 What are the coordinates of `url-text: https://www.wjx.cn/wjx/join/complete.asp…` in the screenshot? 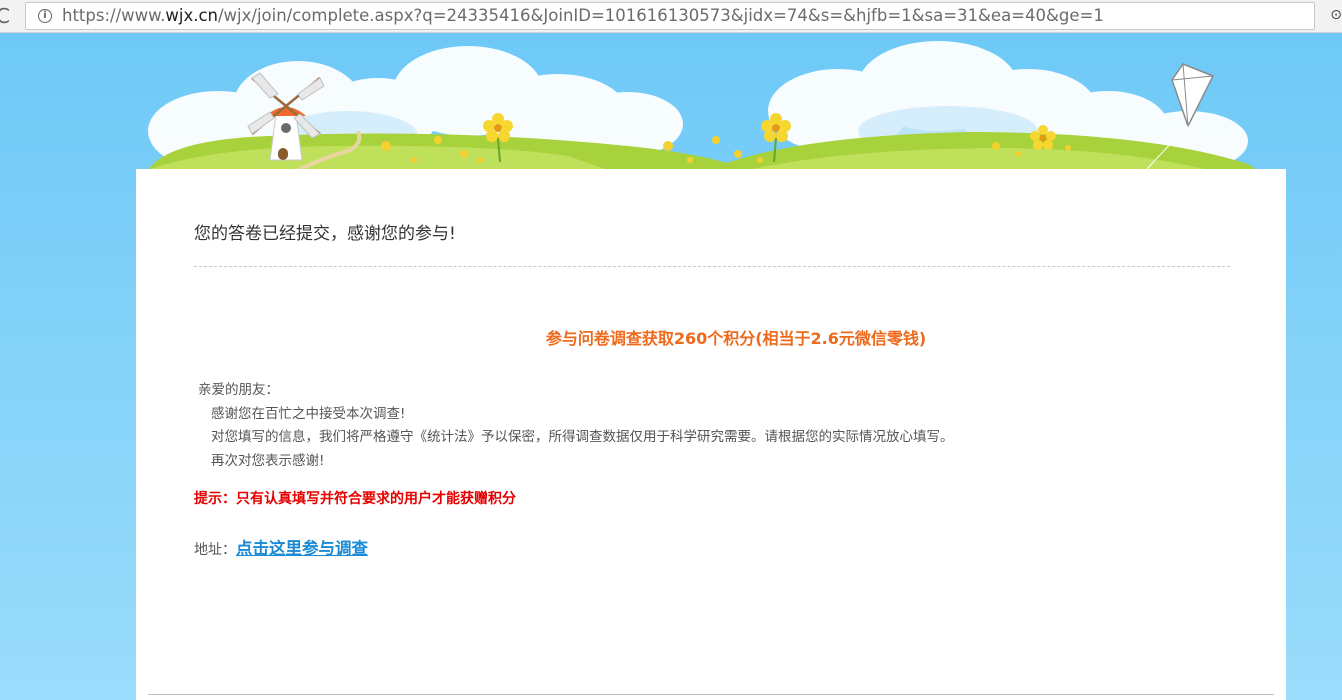 It's located at (583, 15).